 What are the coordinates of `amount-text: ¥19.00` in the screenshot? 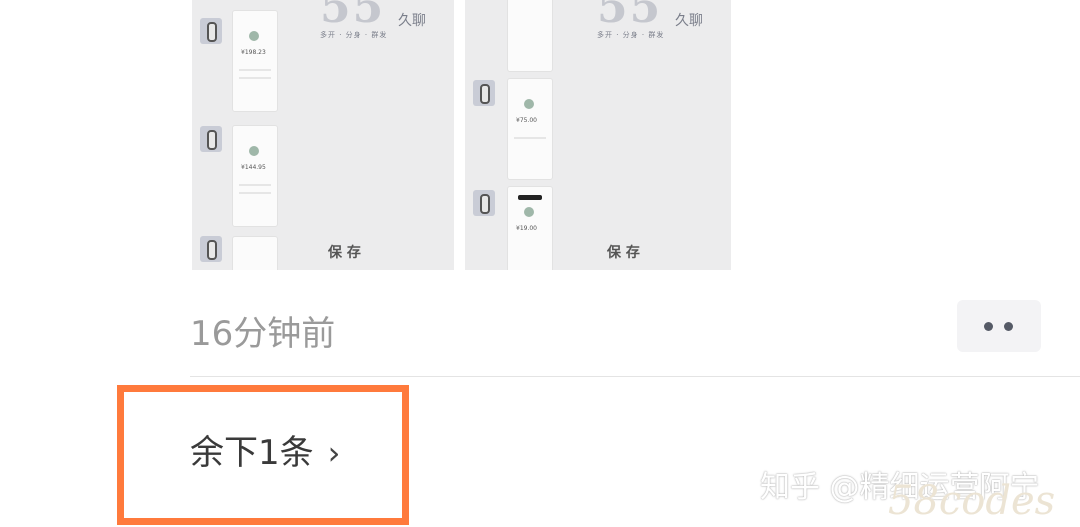 It's located at (526, 228).